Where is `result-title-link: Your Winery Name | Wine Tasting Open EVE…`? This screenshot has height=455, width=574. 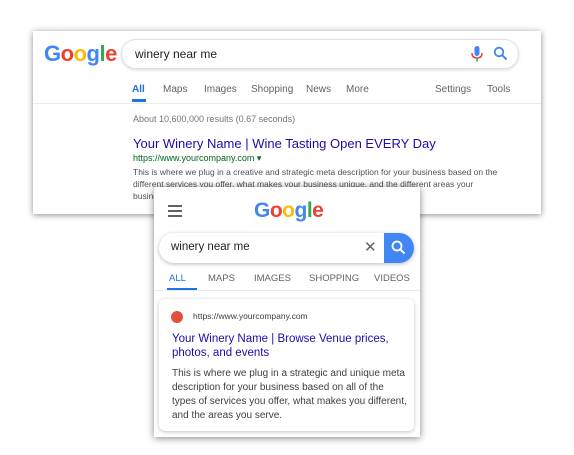 result-title-link: Your Winery Name | Wine Tasting Open EVE… is located at coordinates (284, 143).